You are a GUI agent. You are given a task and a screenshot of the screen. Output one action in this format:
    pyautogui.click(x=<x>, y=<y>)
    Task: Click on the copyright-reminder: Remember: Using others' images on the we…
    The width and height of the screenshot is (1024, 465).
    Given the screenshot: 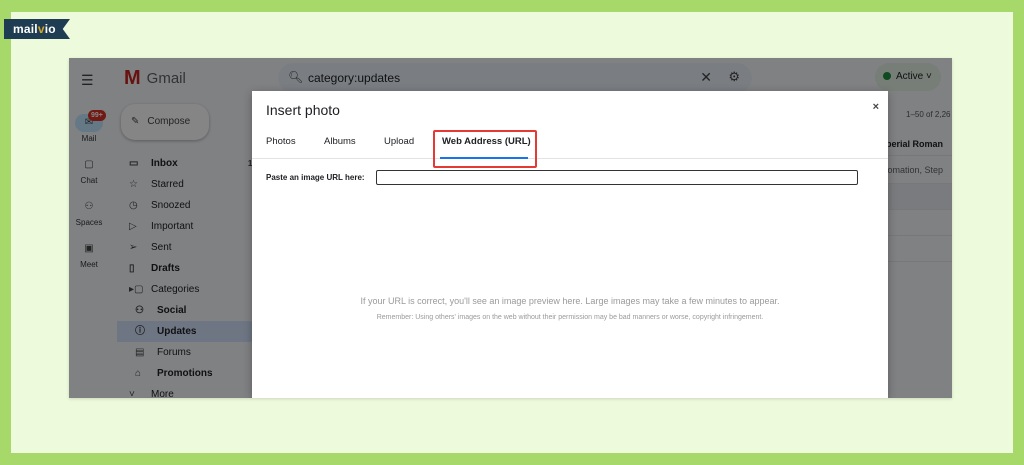 What is the action you would take?
    pyautogui.click(x=570, y=317)
    